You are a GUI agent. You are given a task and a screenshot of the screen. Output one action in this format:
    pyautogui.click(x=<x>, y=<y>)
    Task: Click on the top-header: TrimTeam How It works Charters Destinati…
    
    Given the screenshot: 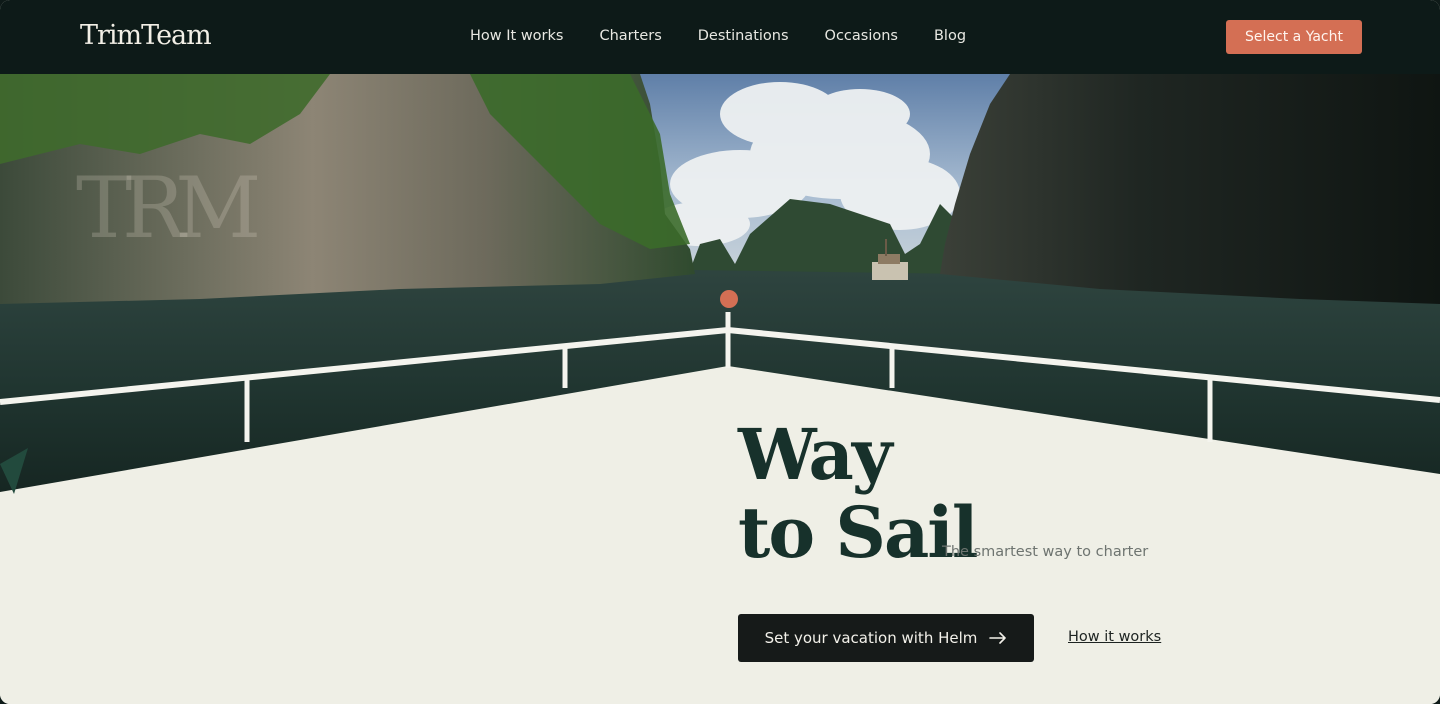 What is the action you would take?
    pyautogui.click(x=720, y=37)
    